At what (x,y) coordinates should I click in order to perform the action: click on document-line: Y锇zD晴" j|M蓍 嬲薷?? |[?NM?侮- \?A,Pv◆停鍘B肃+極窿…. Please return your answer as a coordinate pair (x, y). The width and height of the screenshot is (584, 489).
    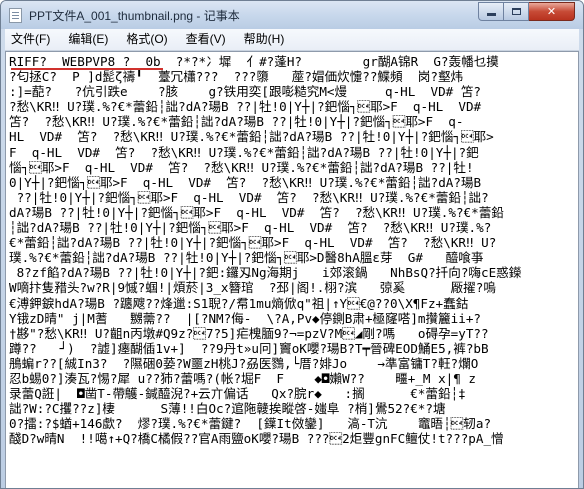
    Looking at the image, I should click on (245, 318).